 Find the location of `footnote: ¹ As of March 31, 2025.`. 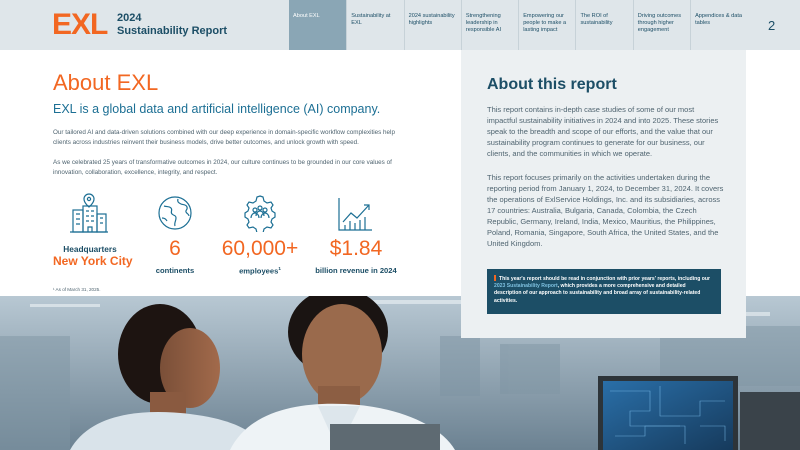

footnote: ¹ As of March 31, 2025. is located at coordinates (77, 289).